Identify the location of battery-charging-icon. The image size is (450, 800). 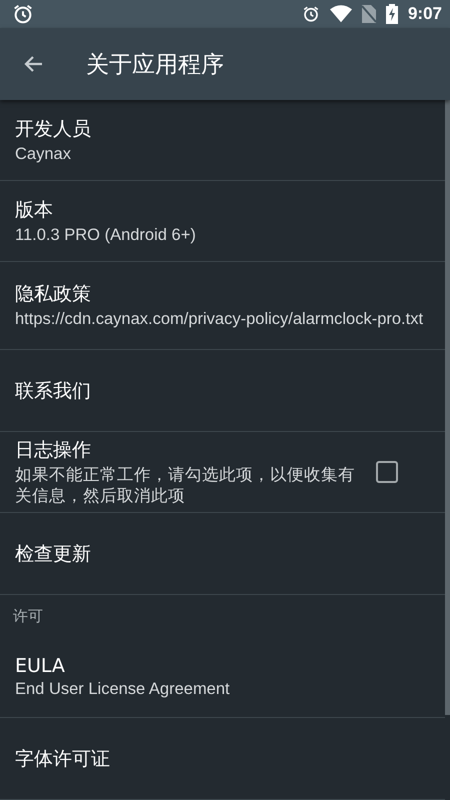
(392, 14).